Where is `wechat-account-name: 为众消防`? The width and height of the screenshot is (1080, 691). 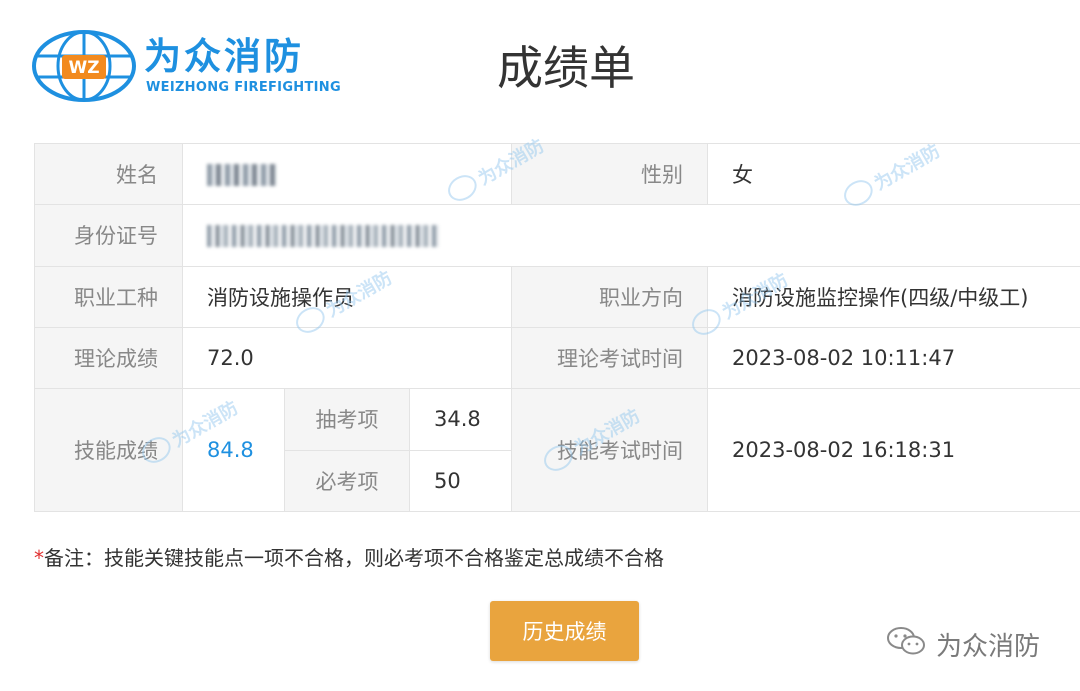 wechat-account-name: 为众消防 is located at coordinates (988, 647).